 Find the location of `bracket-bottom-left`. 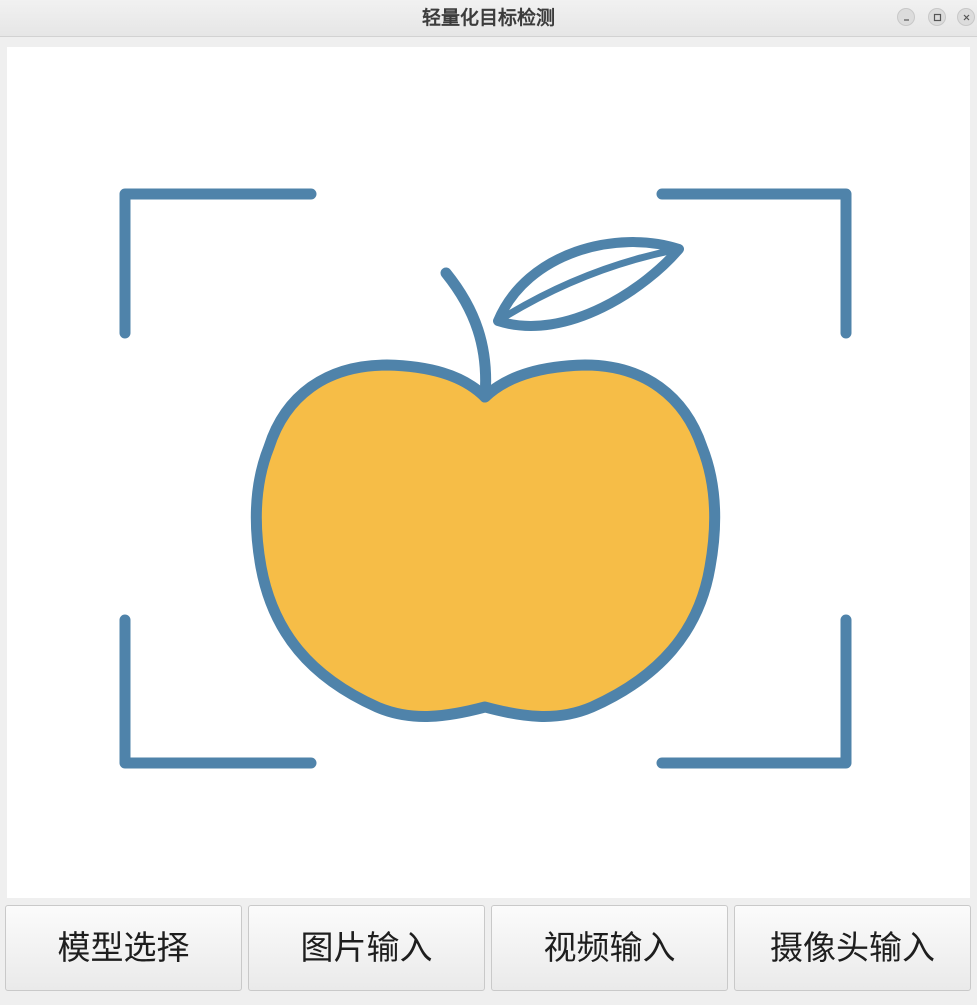

bracket-bottom-left is located at coordinates (218, 691).